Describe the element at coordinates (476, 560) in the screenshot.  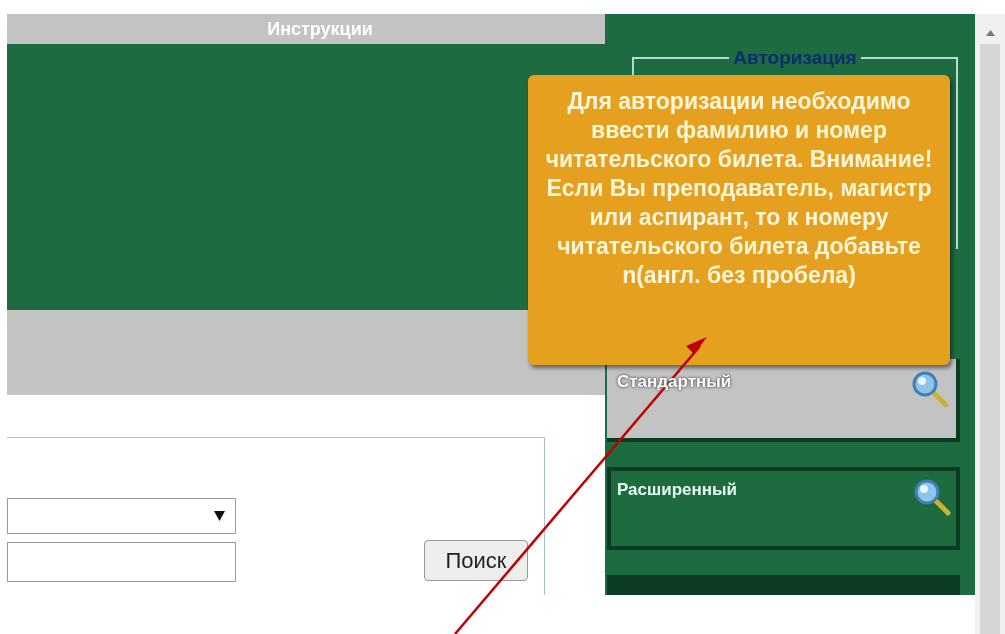
I see `search-button: Поиск` at that location.